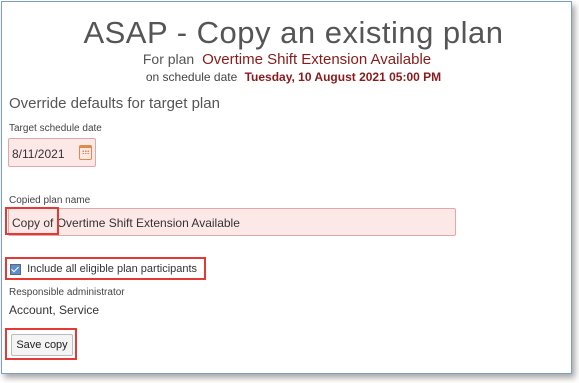 The height and width of the screenshot is (383, 579). I want to click on admin-value: Account, Service, so click(54, 310).